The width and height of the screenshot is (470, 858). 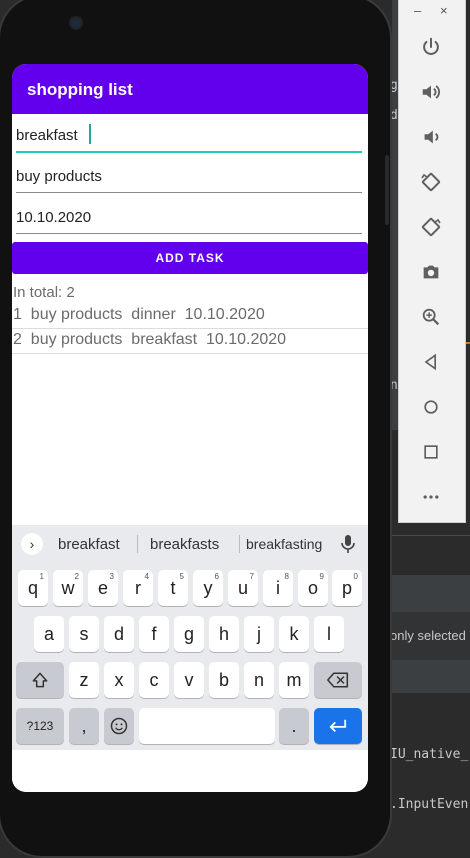 I want to click on key-i: i8, so click(x=278, y=588).